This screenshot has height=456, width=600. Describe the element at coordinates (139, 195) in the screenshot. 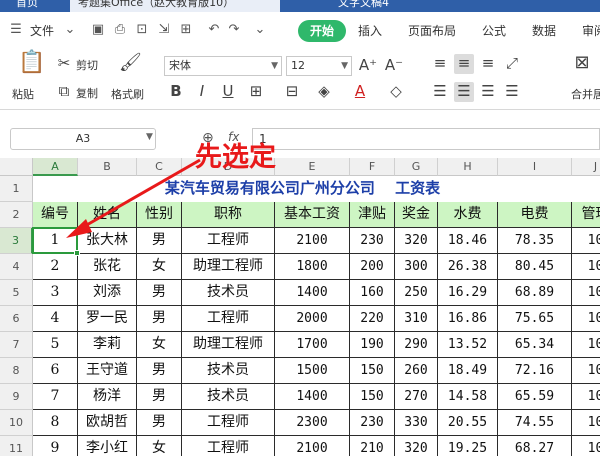

I see `arrow-line` at that location.